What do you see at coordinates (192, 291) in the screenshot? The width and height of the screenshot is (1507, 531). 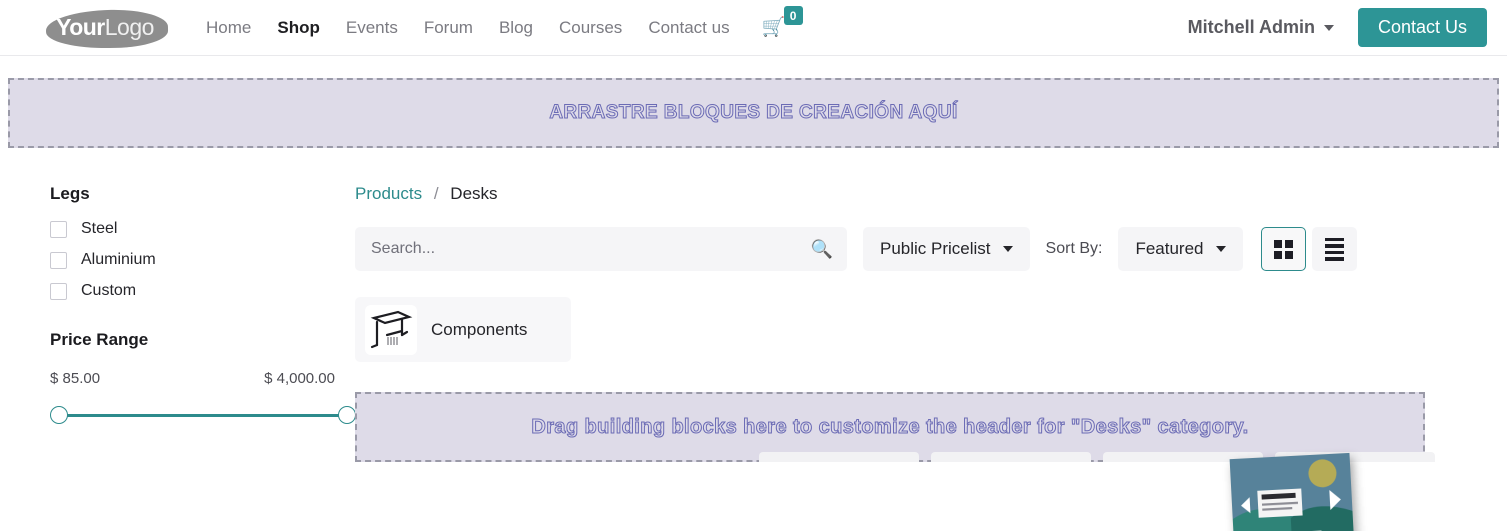 I see `filter-option-custom: Custom` at bounding box center [192, 291].